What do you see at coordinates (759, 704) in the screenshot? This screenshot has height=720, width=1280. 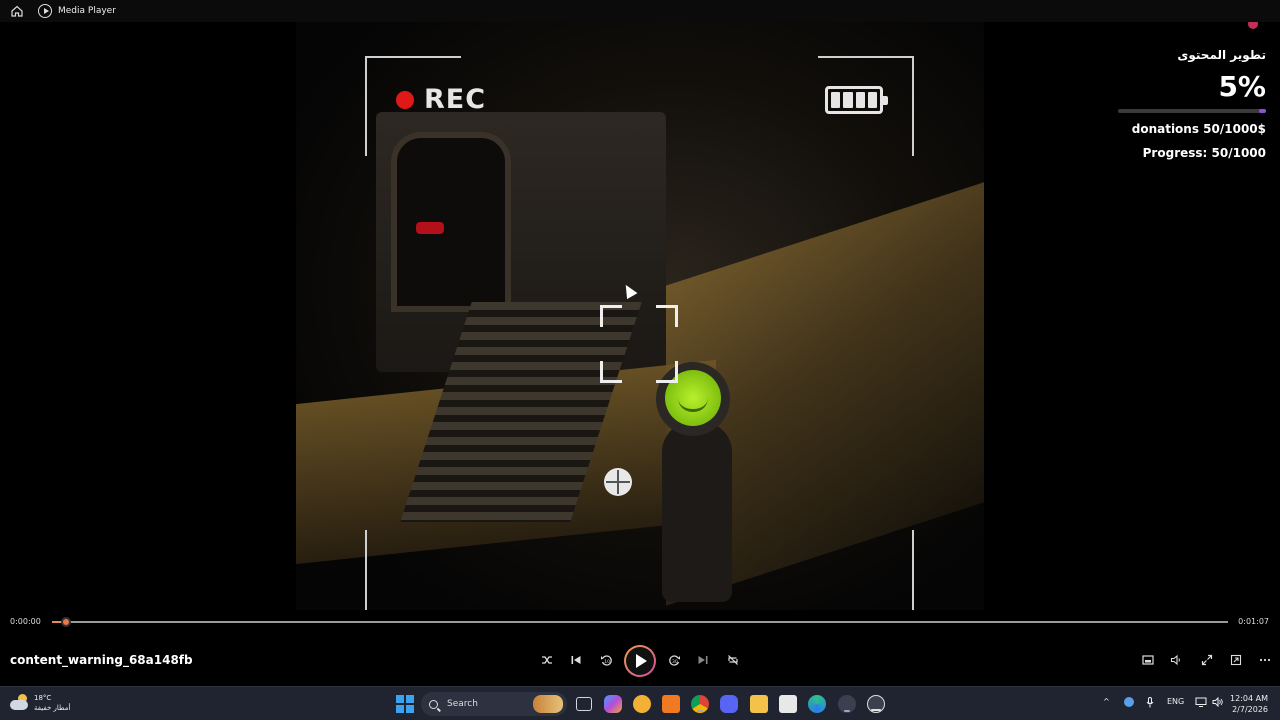 I see `file-explorer-icon` at bounding box center [759, 704].